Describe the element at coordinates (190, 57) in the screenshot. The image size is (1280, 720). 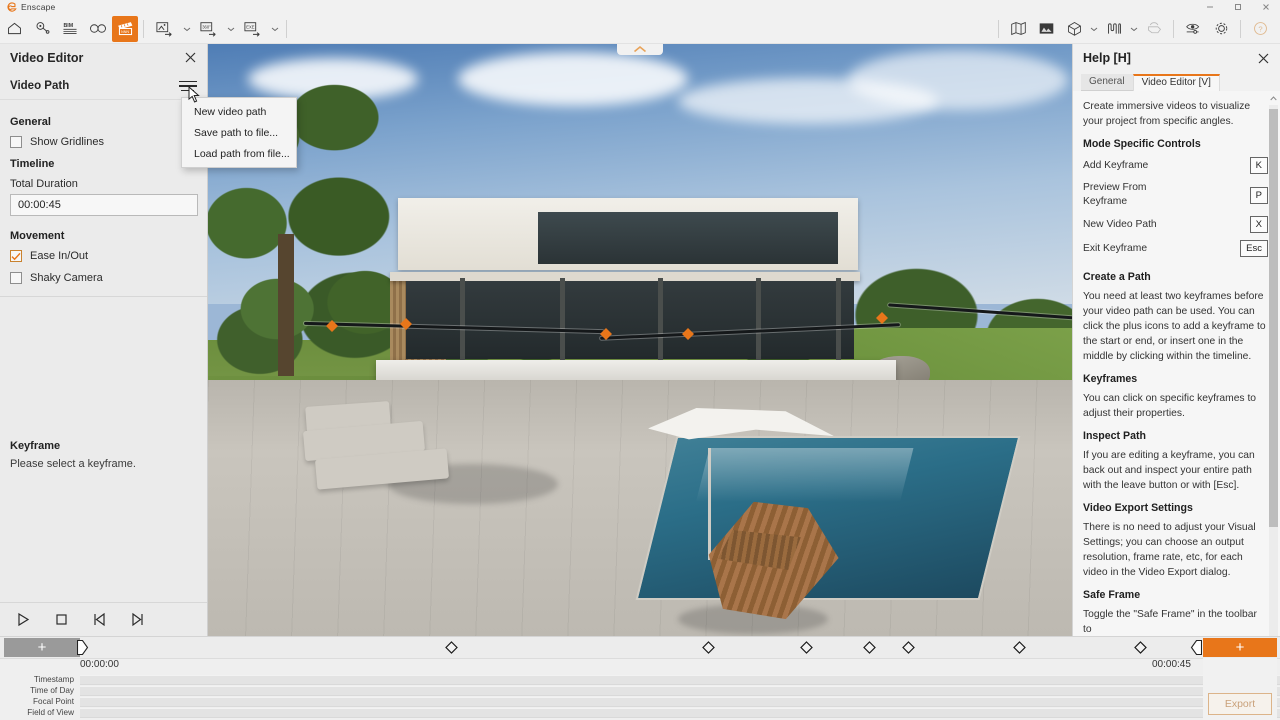
I see `video-editor-close-icon` at that location.